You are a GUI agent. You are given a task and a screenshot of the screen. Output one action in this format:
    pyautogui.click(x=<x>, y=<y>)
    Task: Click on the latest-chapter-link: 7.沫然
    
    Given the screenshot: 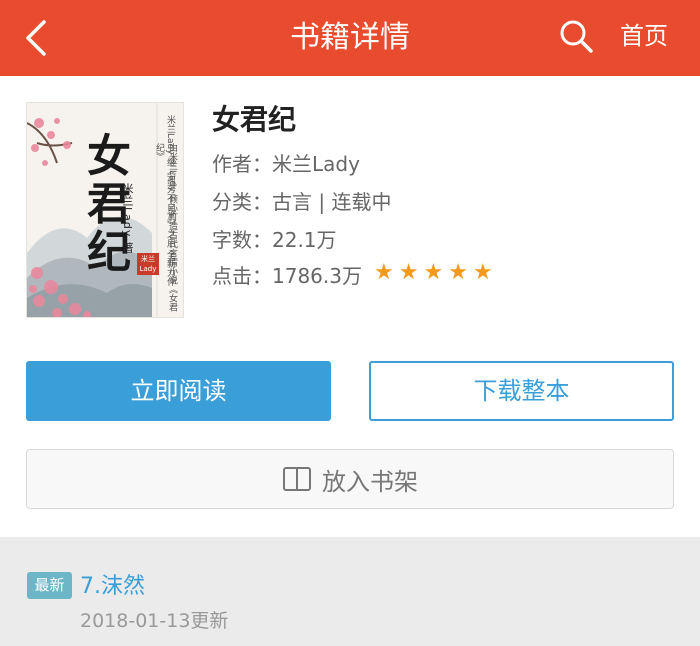 What is the action you would take?
    pyautogui.click(x=112, y=584)
    